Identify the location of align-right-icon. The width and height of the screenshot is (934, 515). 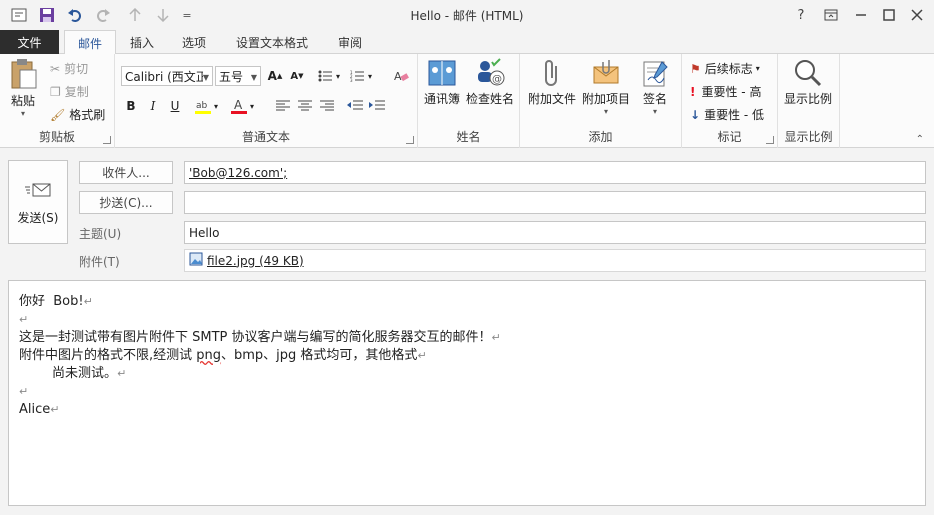
(327, 106).